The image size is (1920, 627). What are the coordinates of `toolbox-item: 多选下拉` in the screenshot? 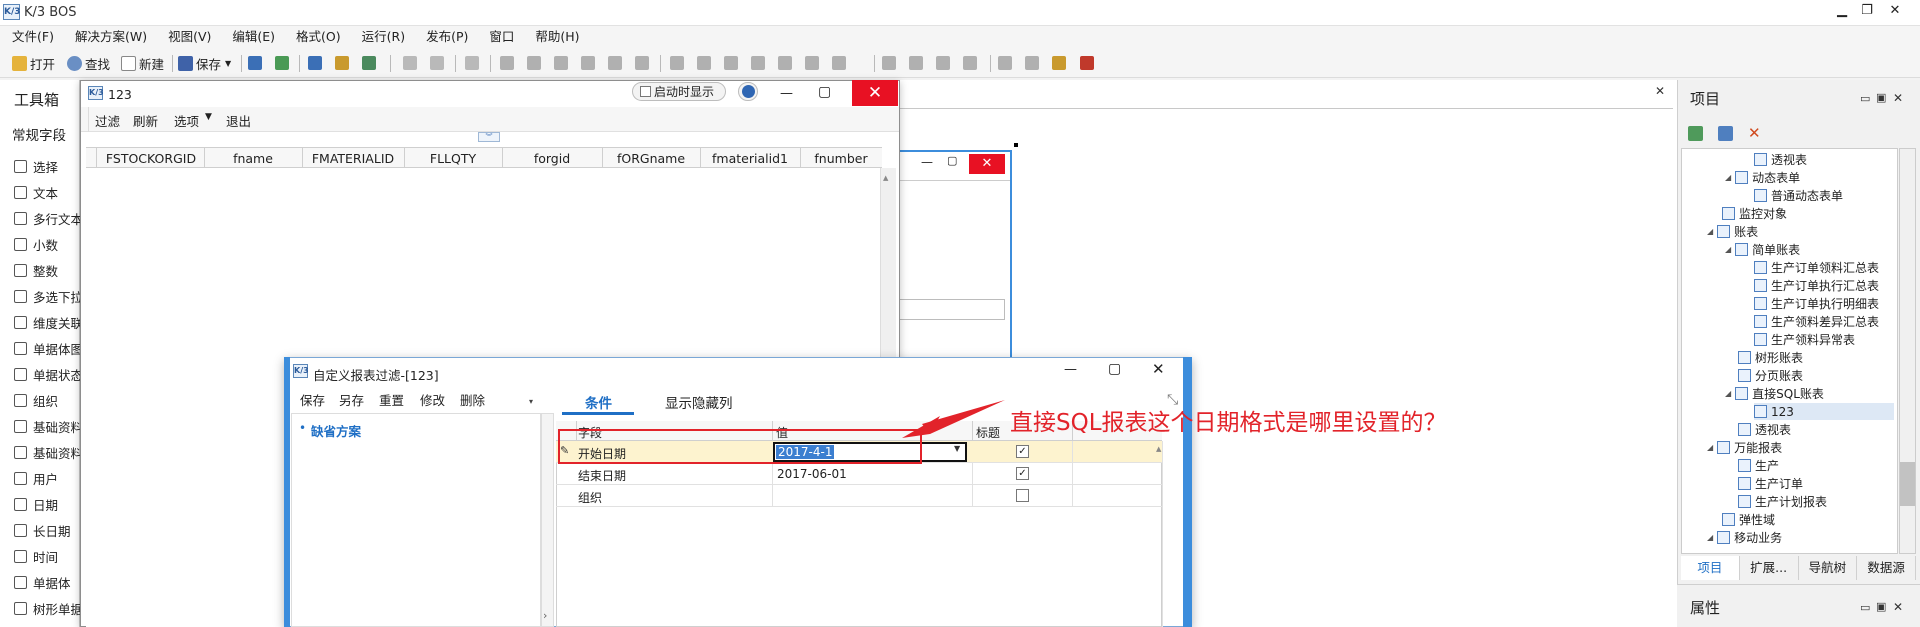 It's located at (47, 296).